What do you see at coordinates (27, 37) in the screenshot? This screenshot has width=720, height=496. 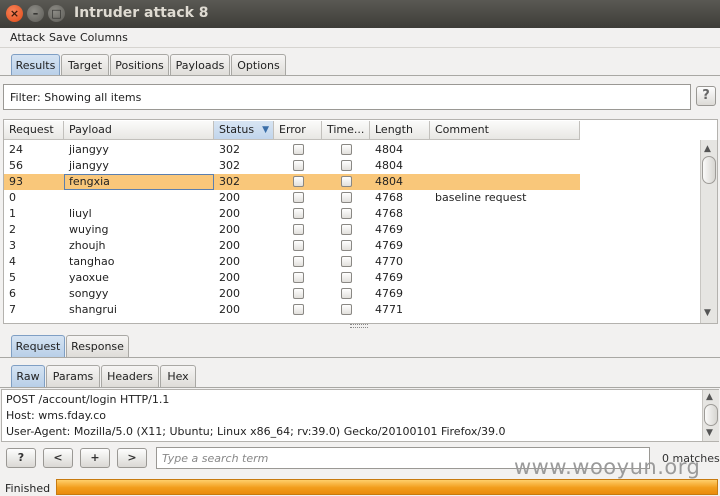 I see `menu-attack: Attack` at bounding box center [27, 37].